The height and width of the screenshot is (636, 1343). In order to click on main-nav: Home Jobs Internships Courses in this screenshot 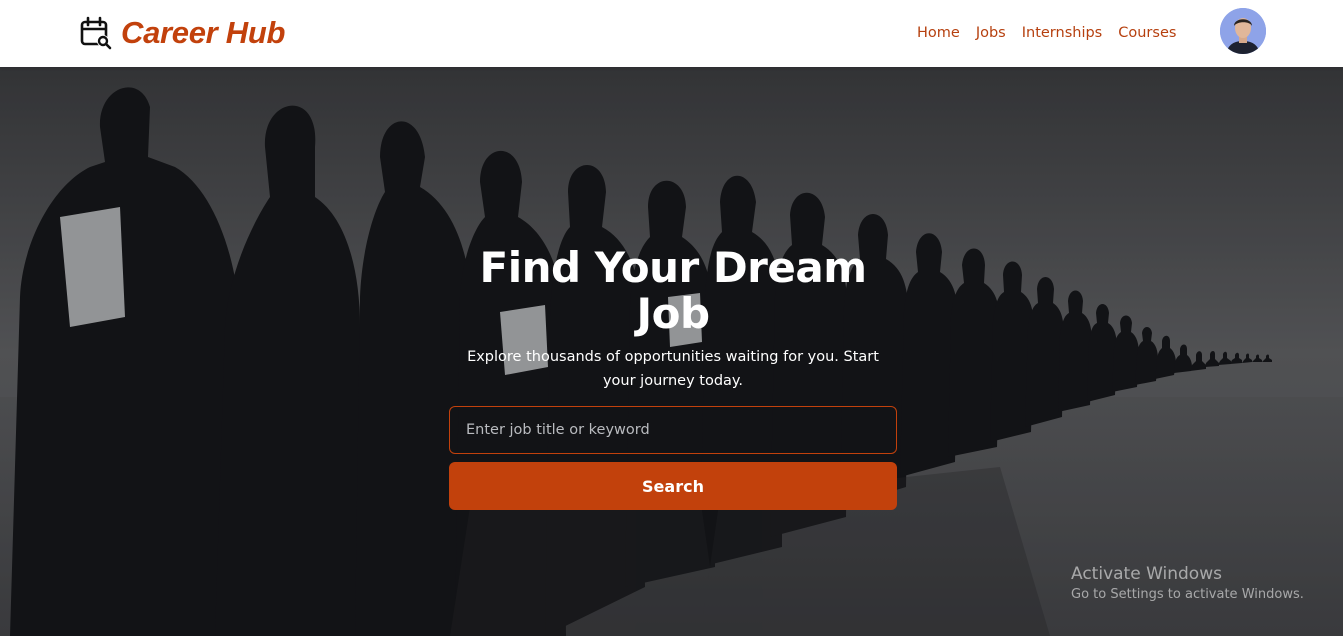, I will do `click(1054, 33)`.